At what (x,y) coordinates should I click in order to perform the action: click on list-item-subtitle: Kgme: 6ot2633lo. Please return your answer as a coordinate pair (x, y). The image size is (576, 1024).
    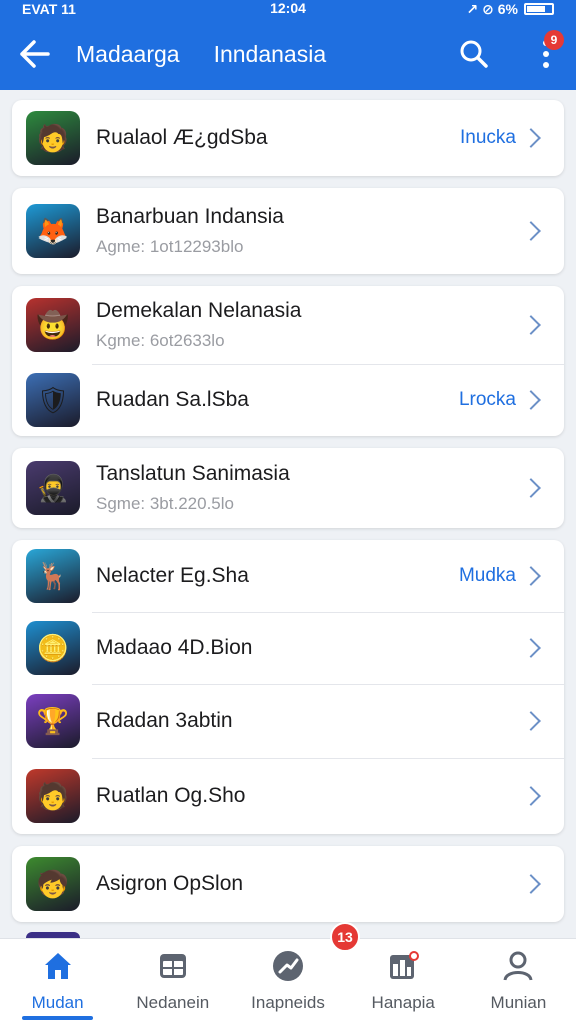
    Looking at the image, I should click on (160, 340).